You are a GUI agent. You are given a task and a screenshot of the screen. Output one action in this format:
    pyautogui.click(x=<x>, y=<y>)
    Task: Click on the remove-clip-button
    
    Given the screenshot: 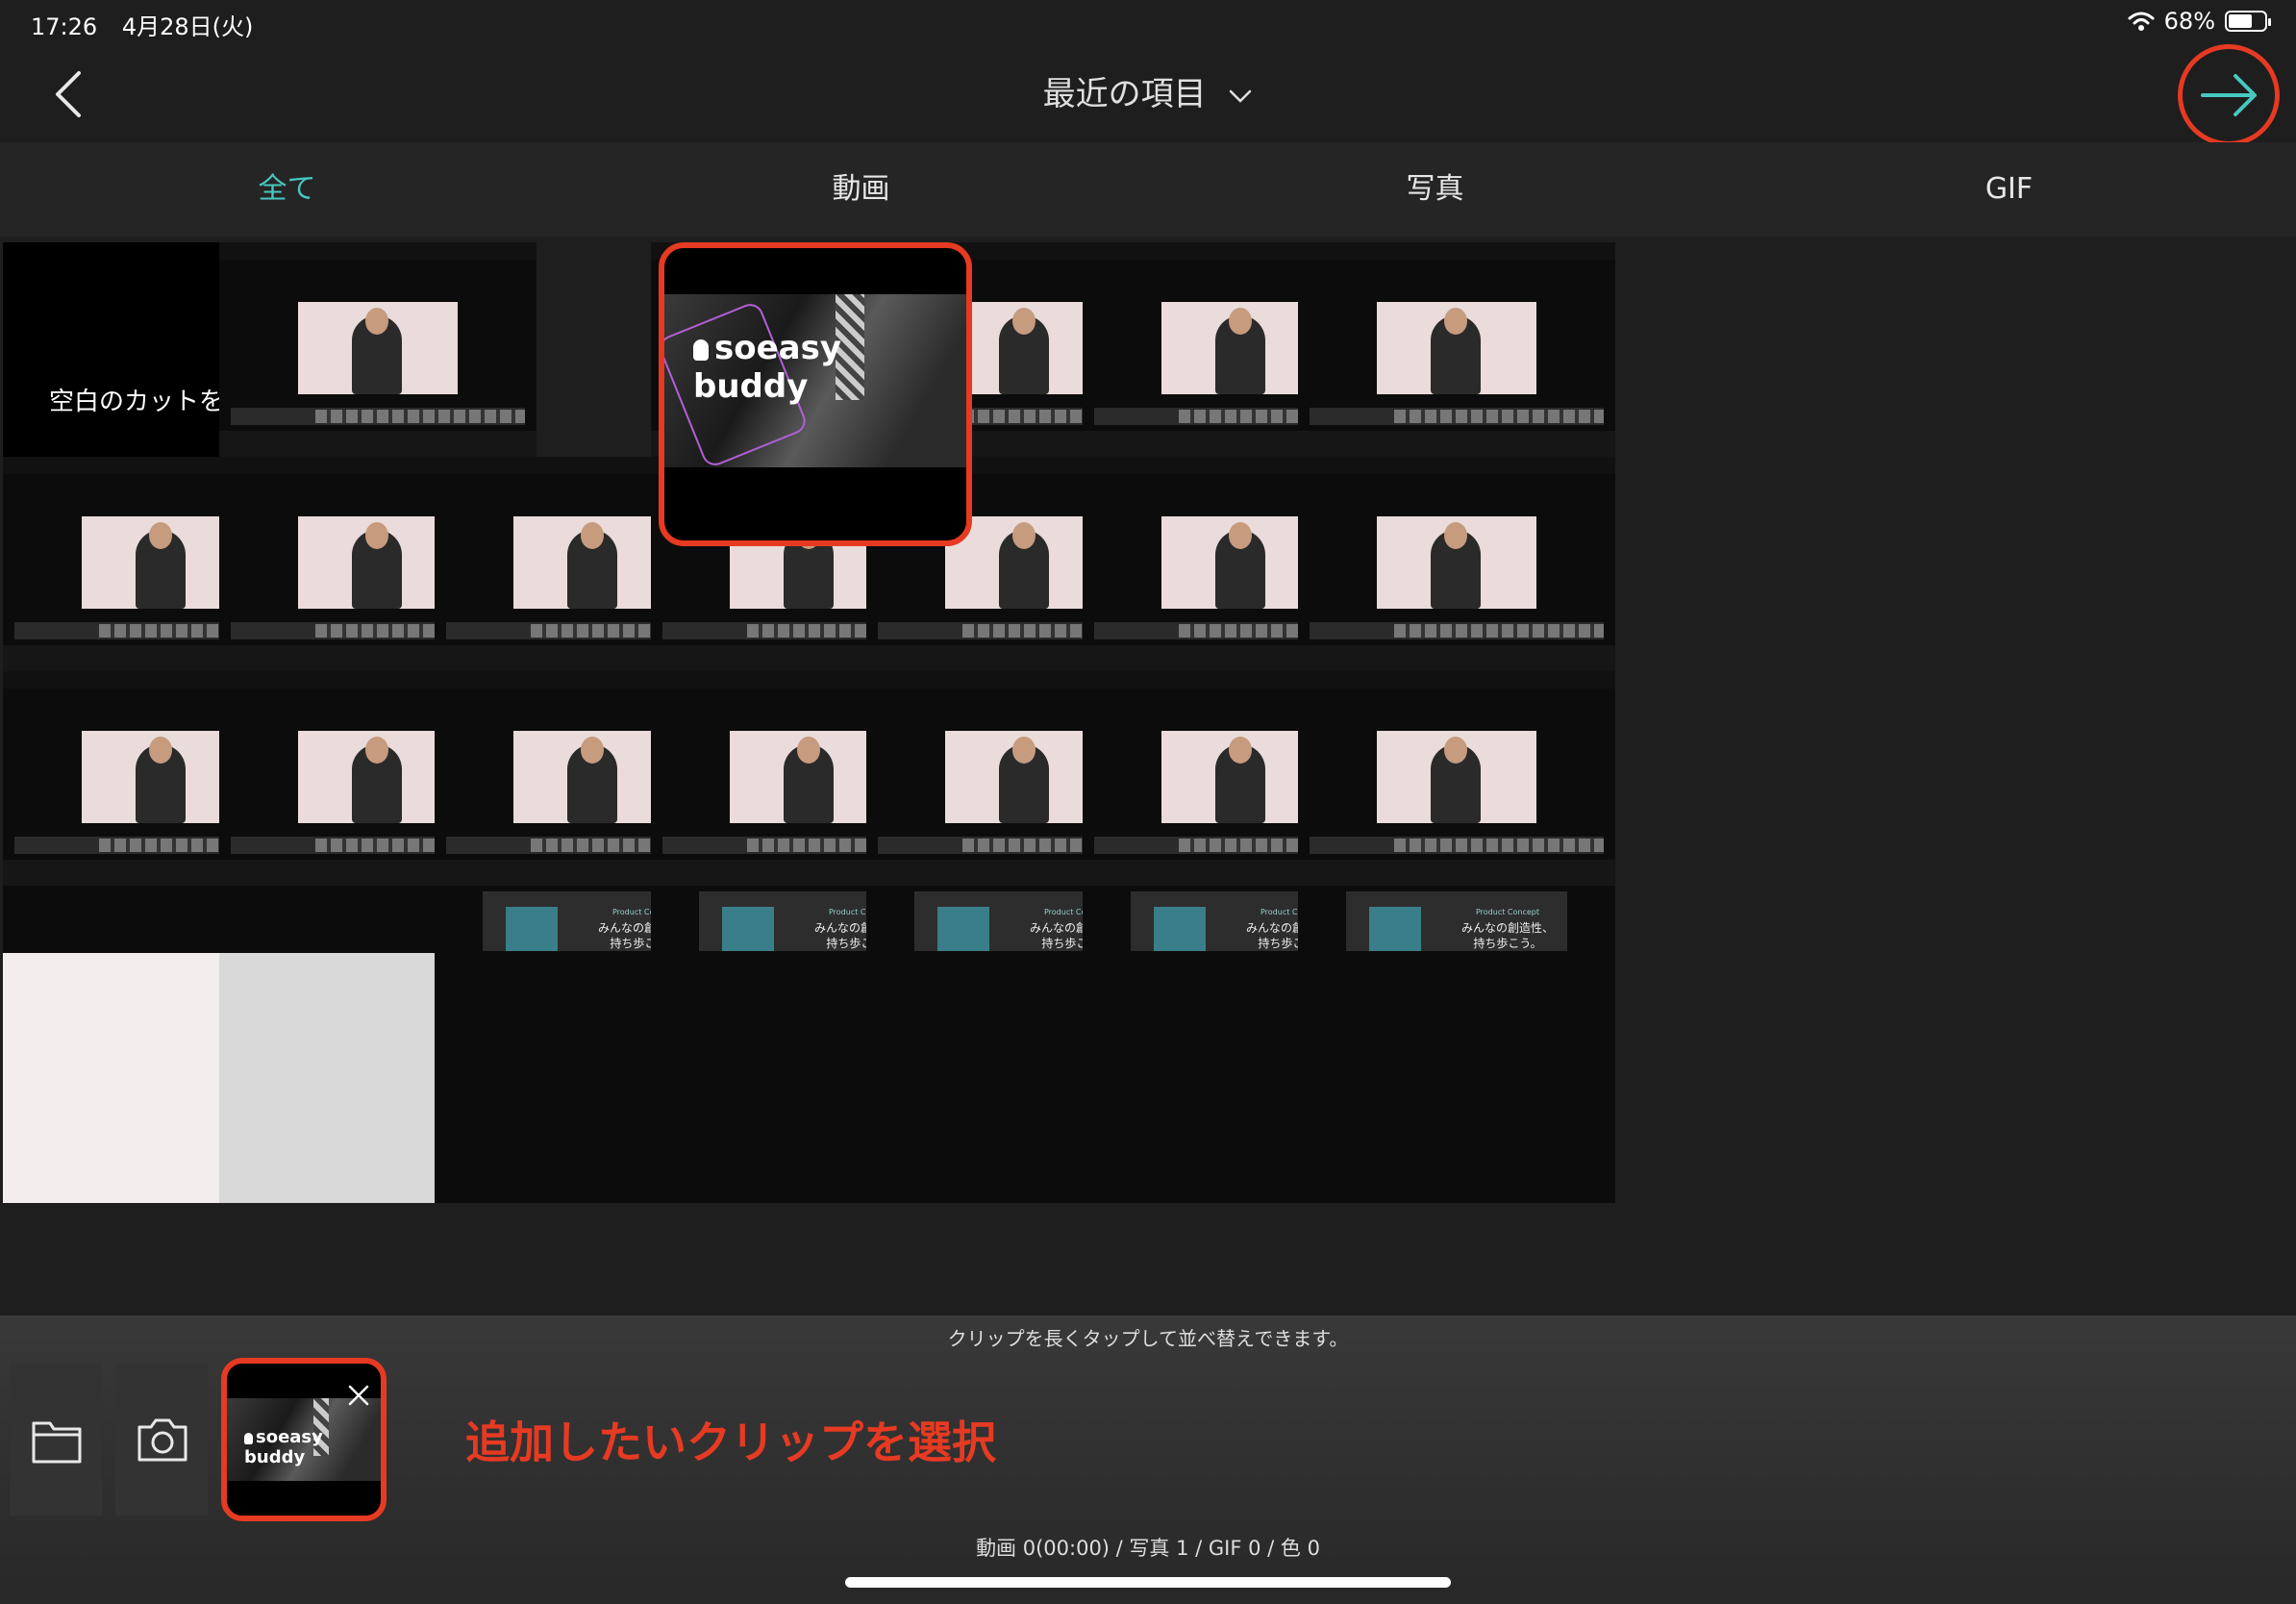 What is the action you would take?
    pyautogui.click(x=358, y=1395)
    